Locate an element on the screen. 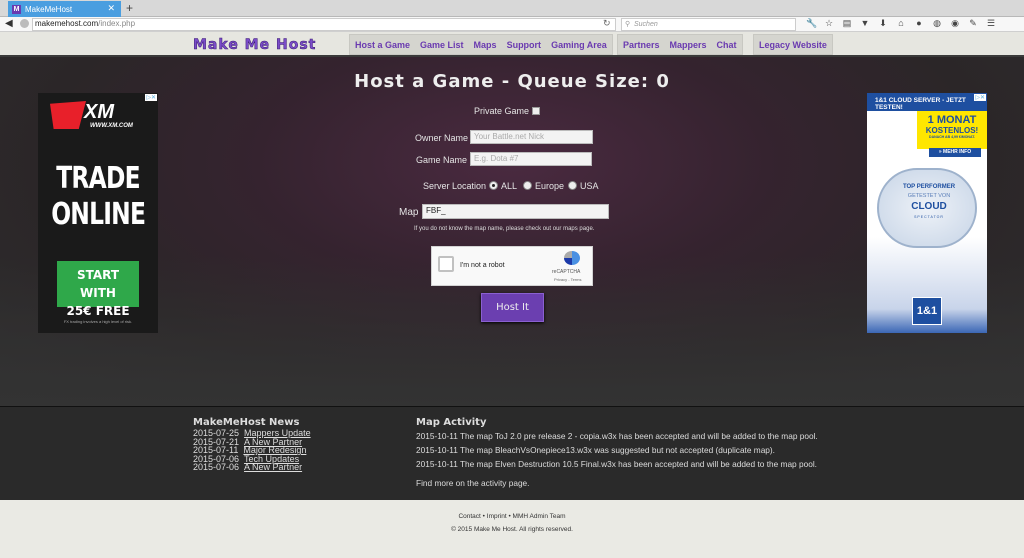  color-icon: ◉ is located at coordinates (955, 23).